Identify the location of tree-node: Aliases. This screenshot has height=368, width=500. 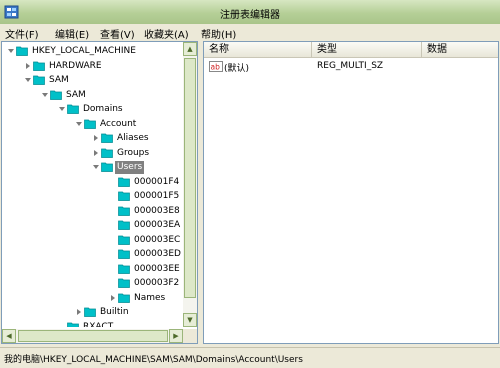
(138, 138).